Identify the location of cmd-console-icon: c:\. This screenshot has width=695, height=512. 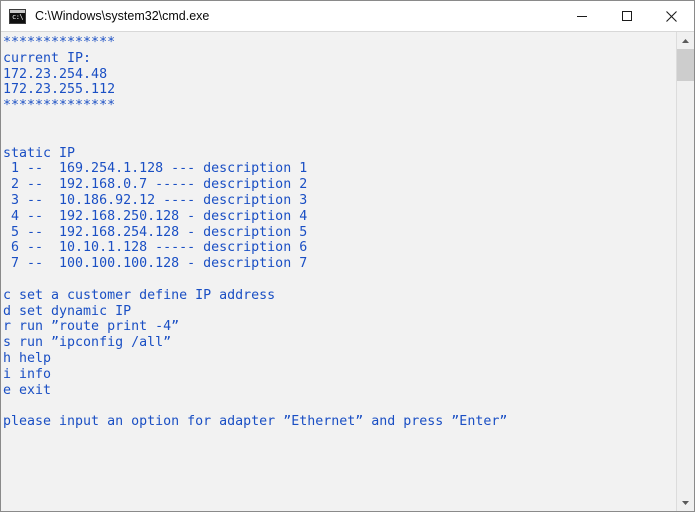
(17, 16).